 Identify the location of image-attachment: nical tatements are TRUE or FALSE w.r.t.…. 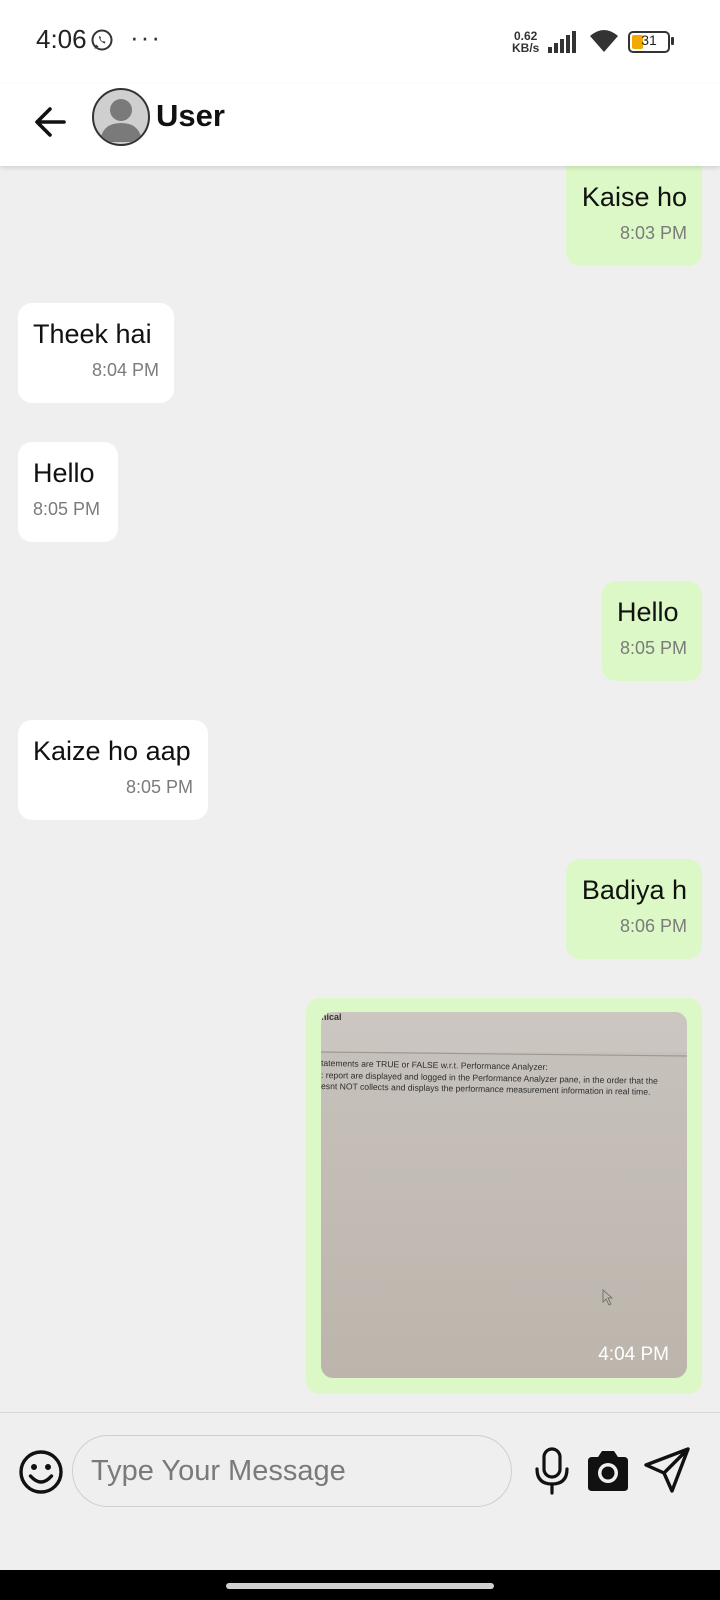
(504, 1195).